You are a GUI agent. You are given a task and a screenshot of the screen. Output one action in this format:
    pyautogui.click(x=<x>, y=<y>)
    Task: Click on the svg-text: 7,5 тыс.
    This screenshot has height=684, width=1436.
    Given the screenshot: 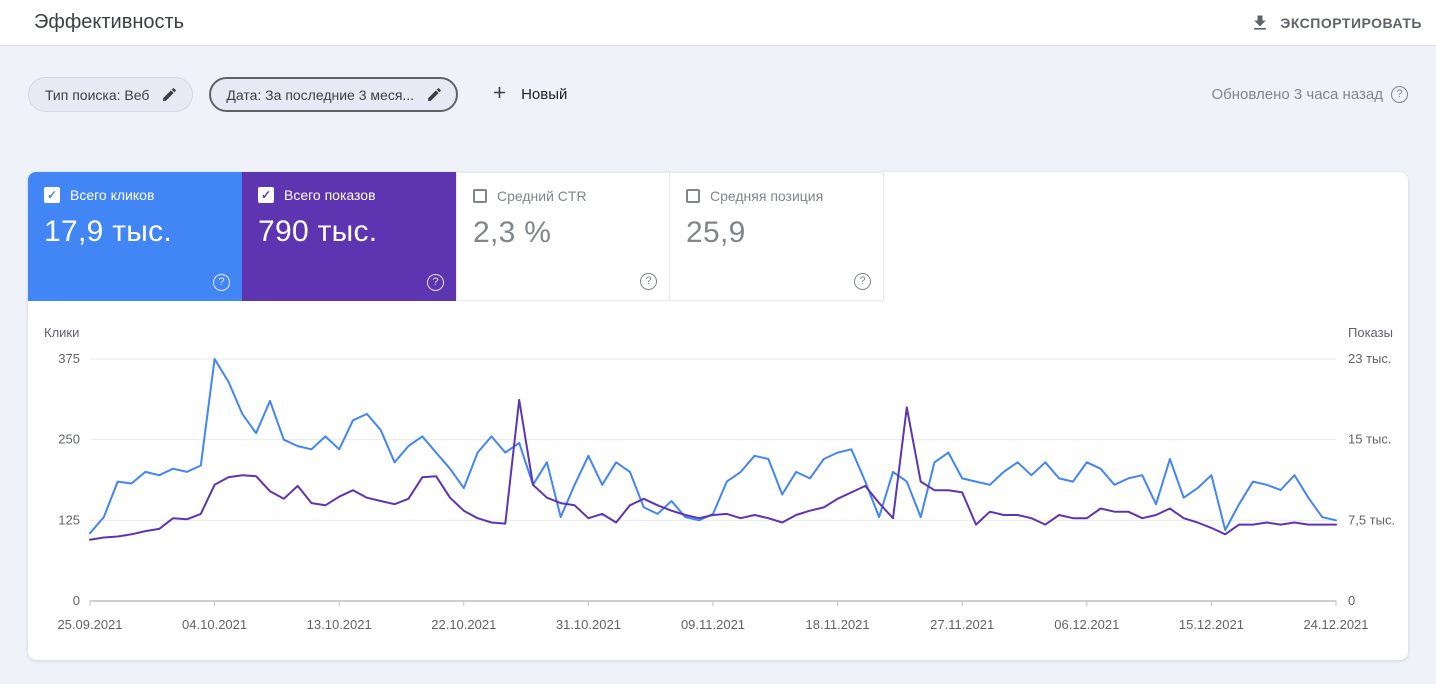 What is the action you would take?
    pyautogui.click(x=1371, y=519)
    